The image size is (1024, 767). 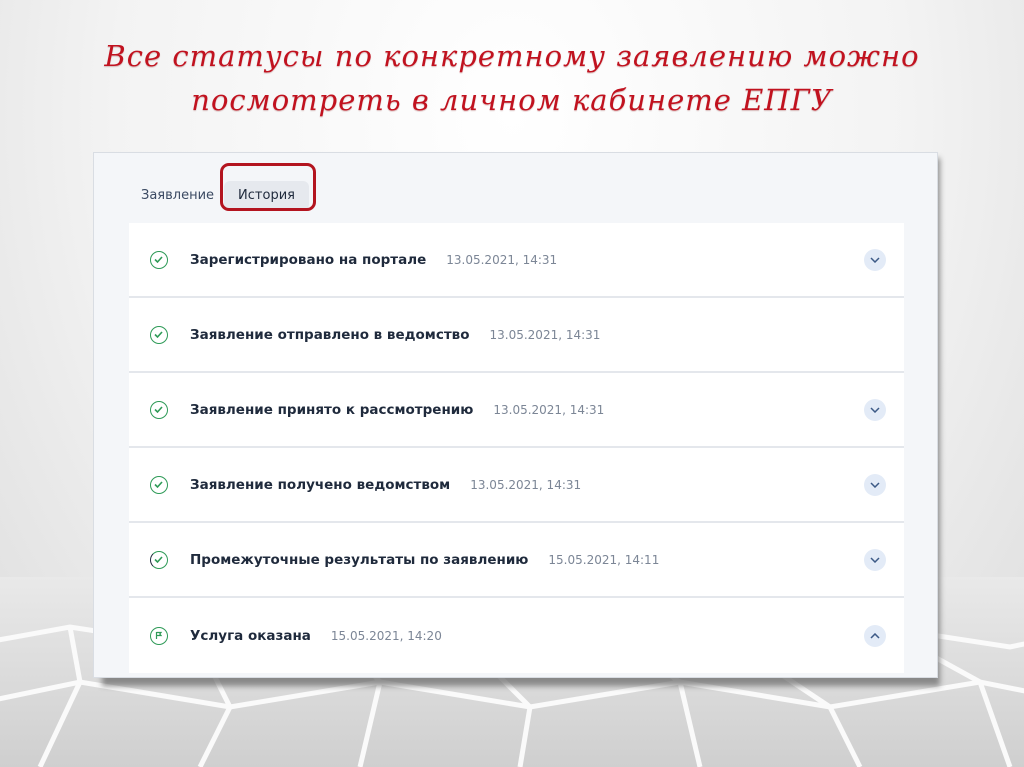 What do you see at coordinates (359, 559) in the screenshot?
I see `history-item-status: Промежуточные результаты по заявлению` at bounding box center [359, 559].